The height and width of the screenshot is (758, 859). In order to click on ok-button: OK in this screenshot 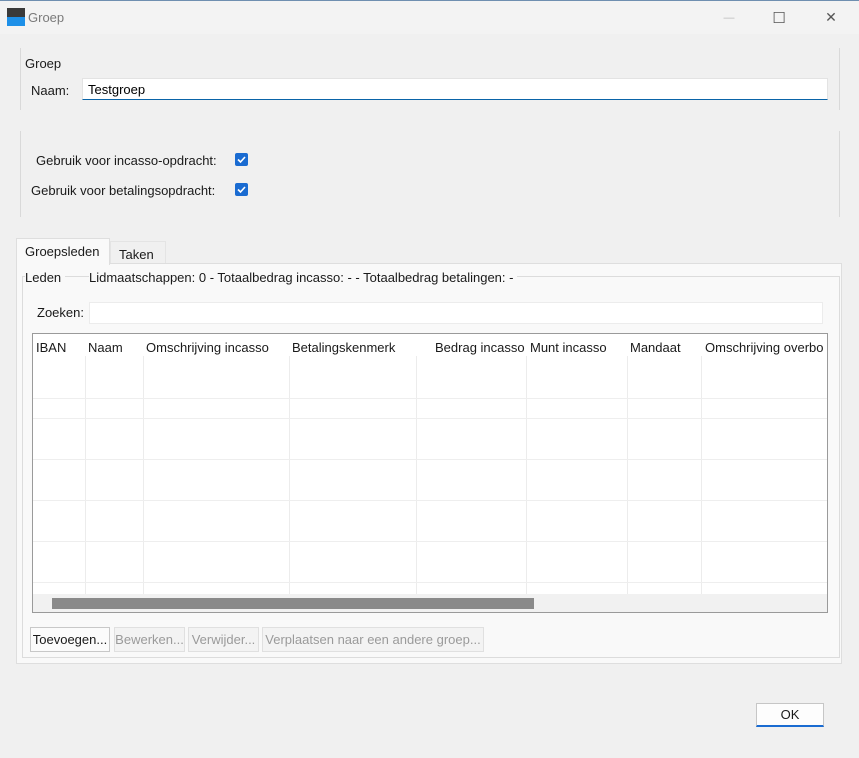, I will do `click(790, 715)`.